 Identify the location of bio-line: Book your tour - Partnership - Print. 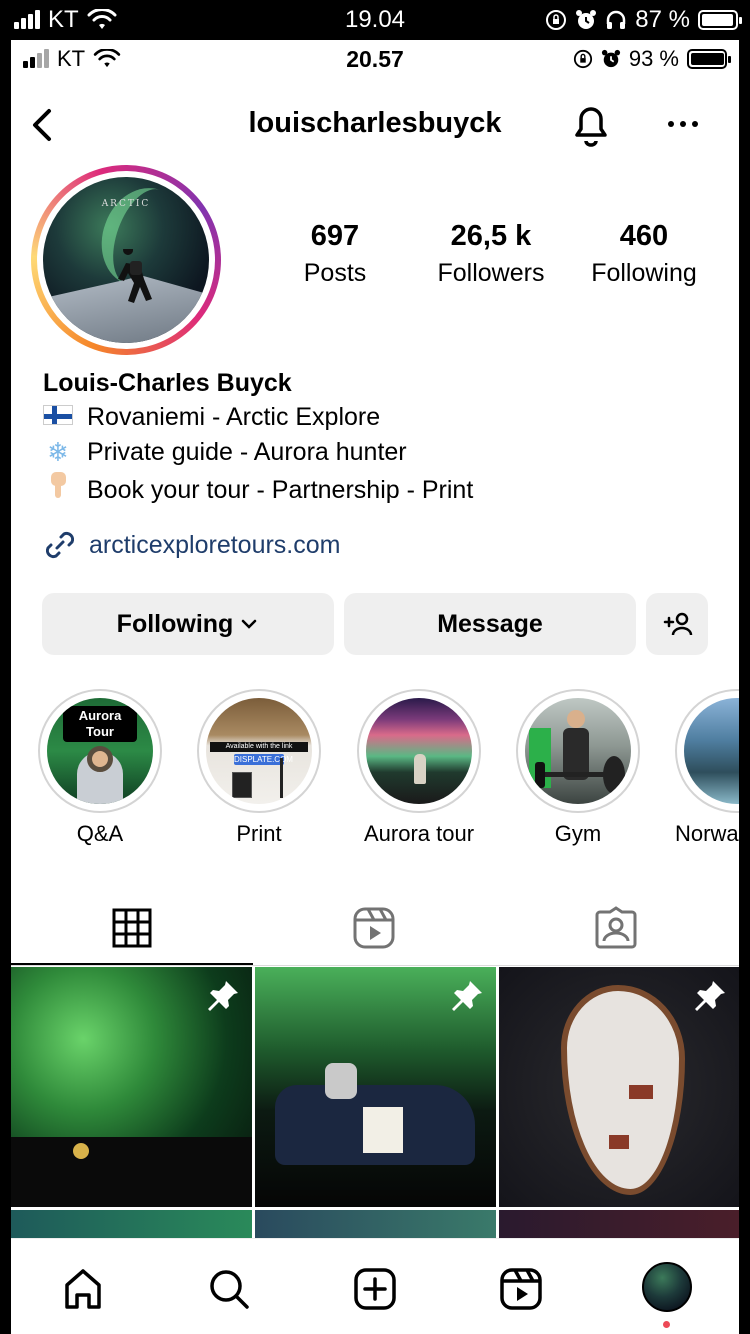
(383, 490).